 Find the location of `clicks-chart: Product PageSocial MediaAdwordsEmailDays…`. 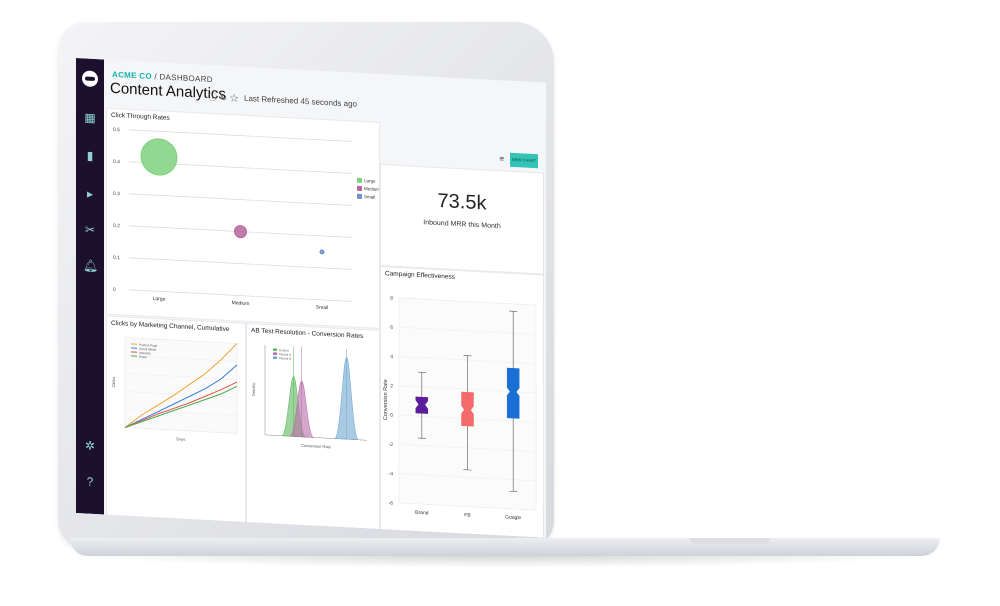

clicks-chart: Product PageSocial MediaAdwordsEmailDays… is located at coordinates (174, 389).